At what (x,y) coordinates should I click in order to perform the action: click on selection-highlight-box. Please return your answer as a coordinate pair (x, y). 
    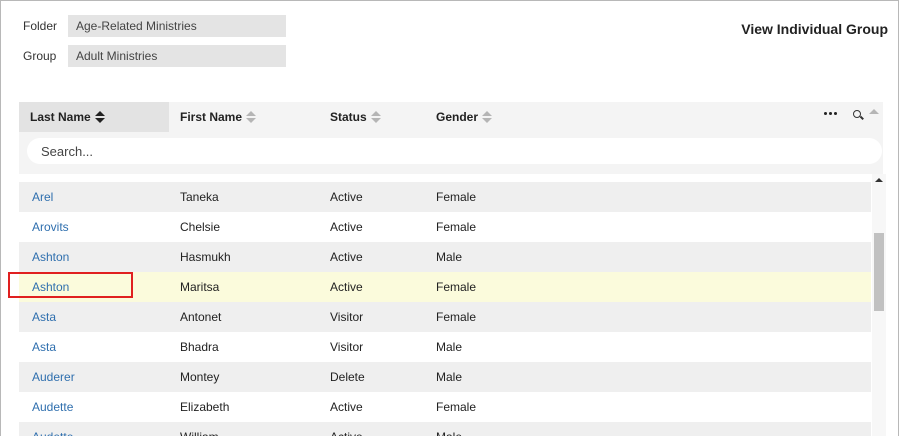
    Looking at the image, I should click on (70, 285).